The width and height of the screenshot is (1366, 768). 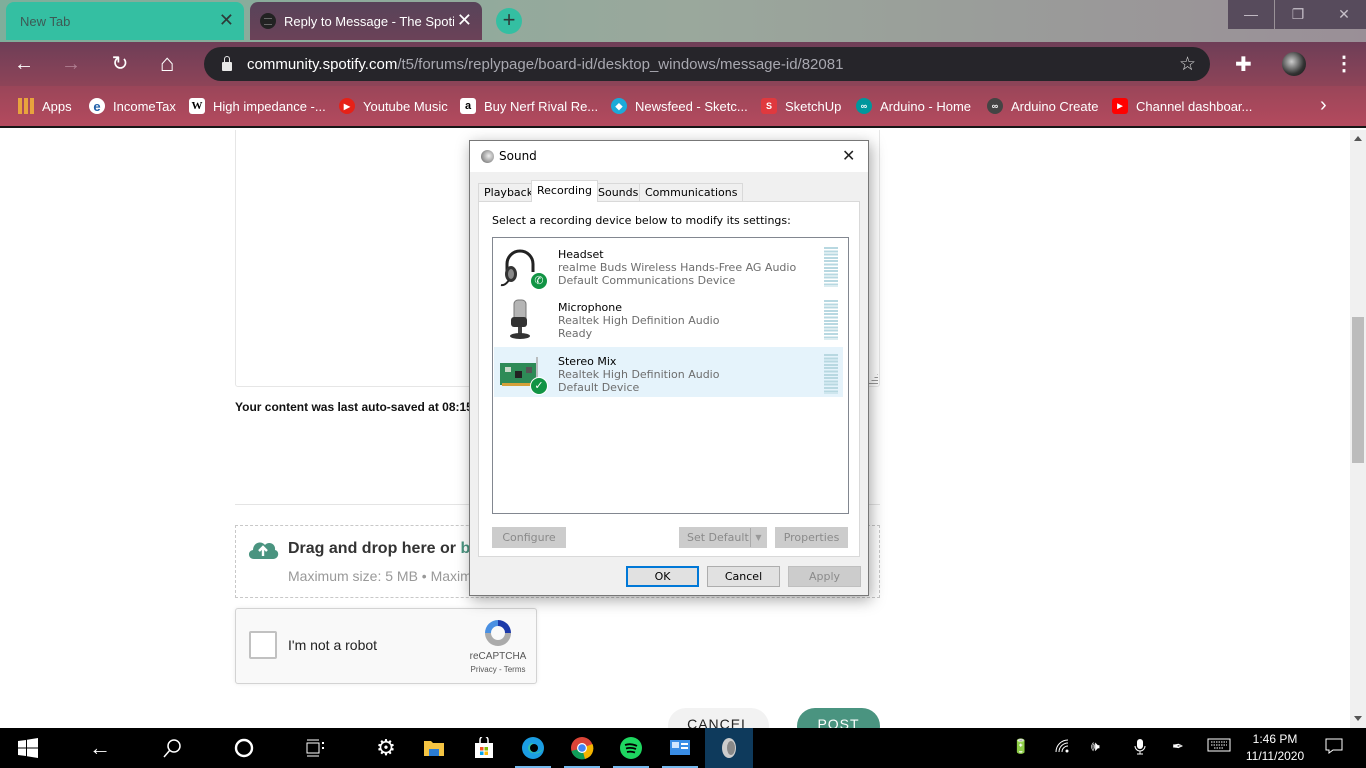 I want to click on action-center-icon, so click(x=1334, y=747).